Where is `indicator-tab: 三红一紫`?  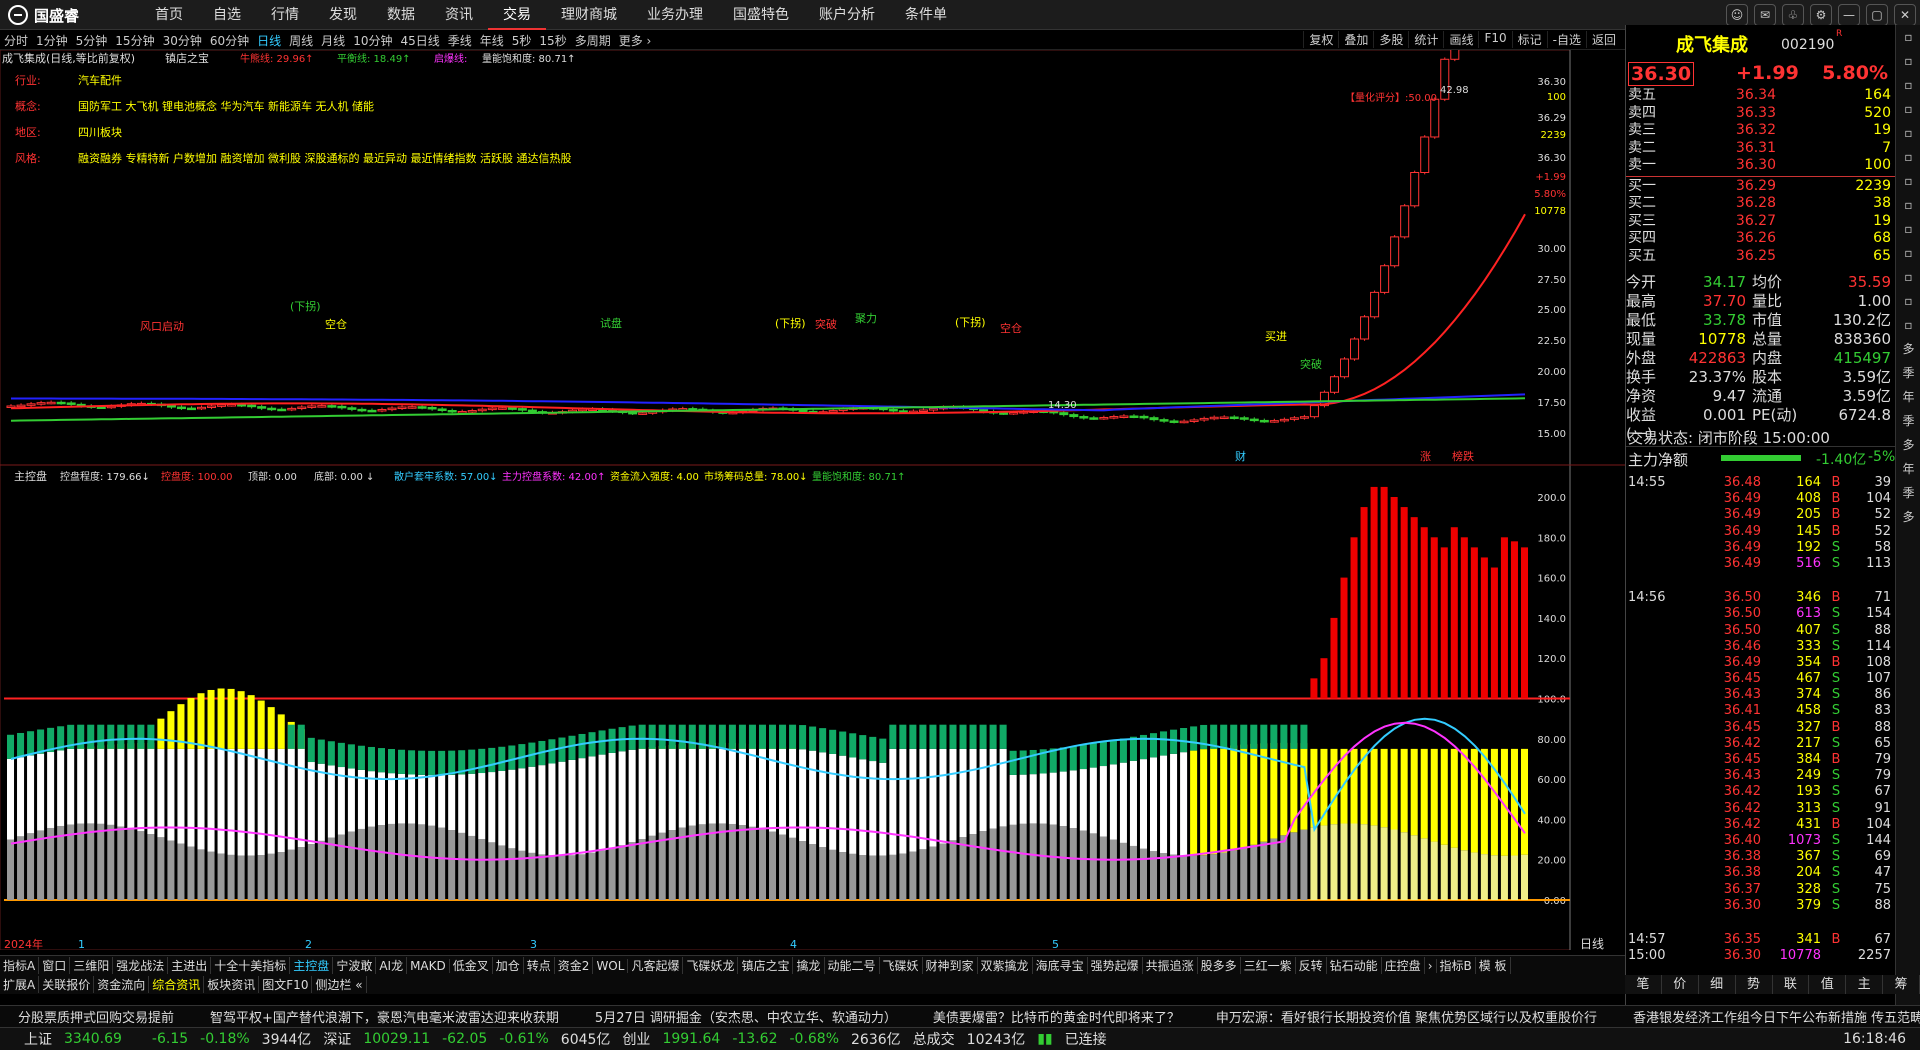 indicator-tab: 三红一紫 is located at coordinates (1268, 965).